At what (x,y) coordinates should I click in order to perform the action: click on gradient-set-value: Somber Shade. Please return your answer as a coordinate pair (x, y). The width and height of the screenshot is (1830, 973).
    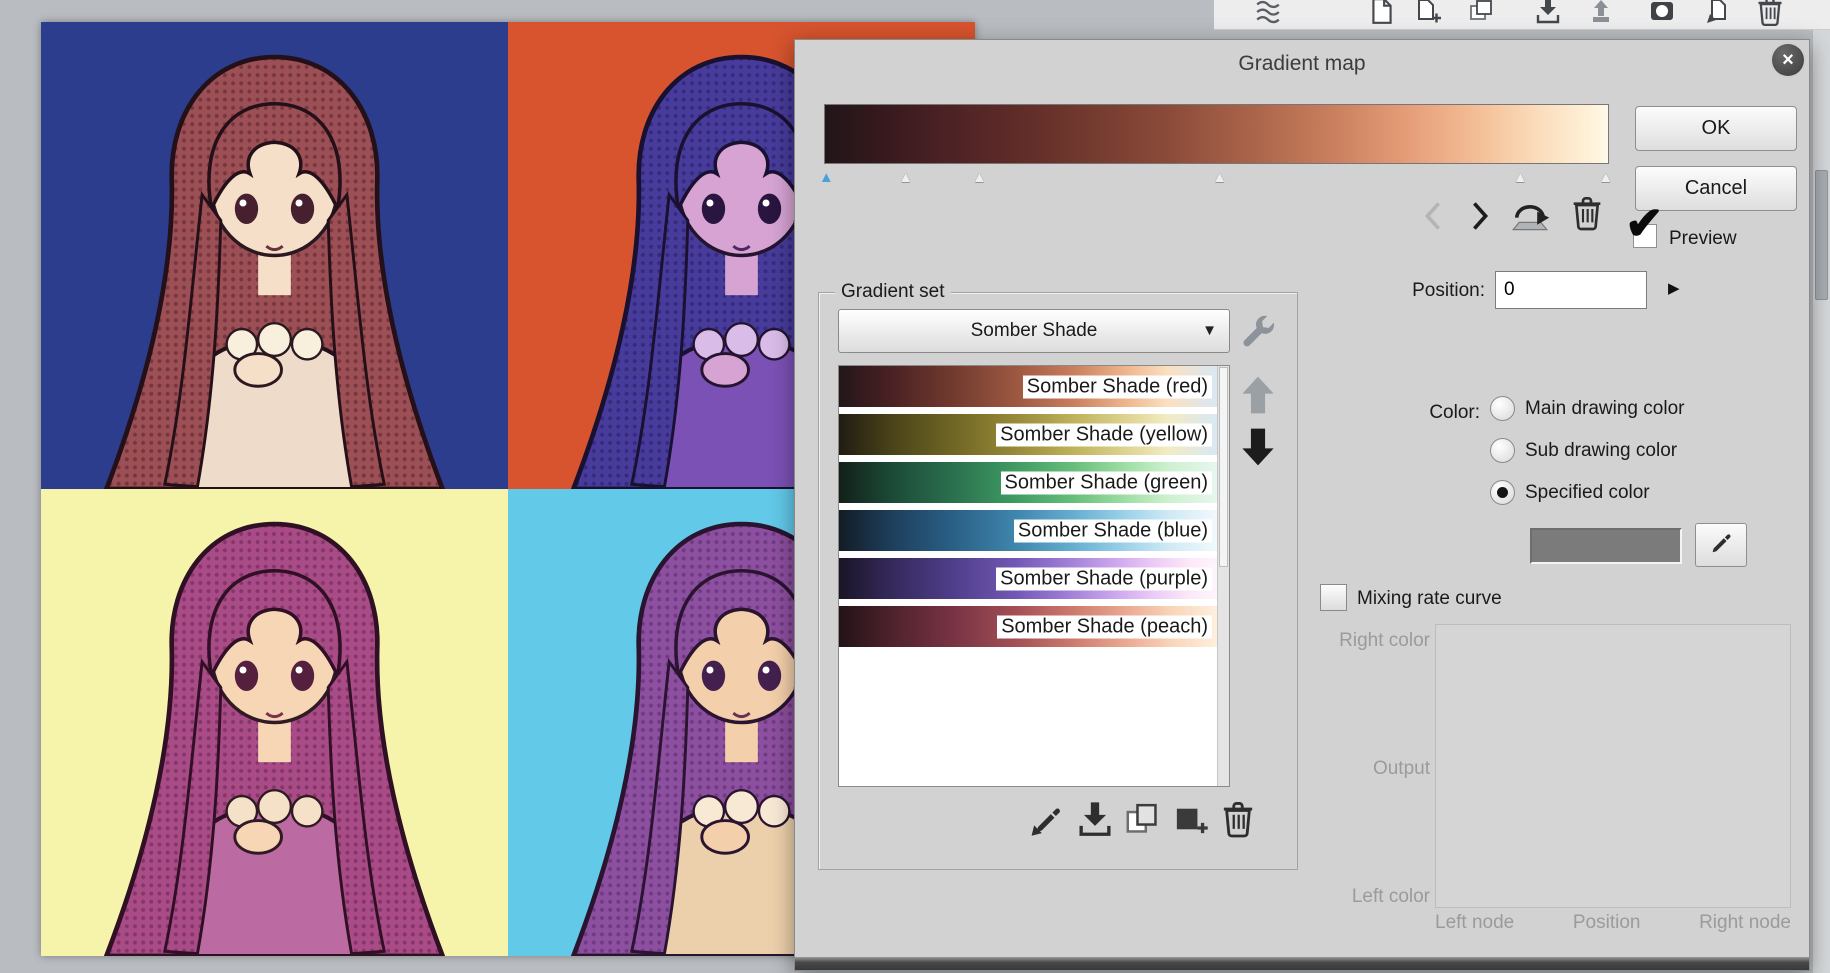
    Looking at the image, I should click on (1034, 330).